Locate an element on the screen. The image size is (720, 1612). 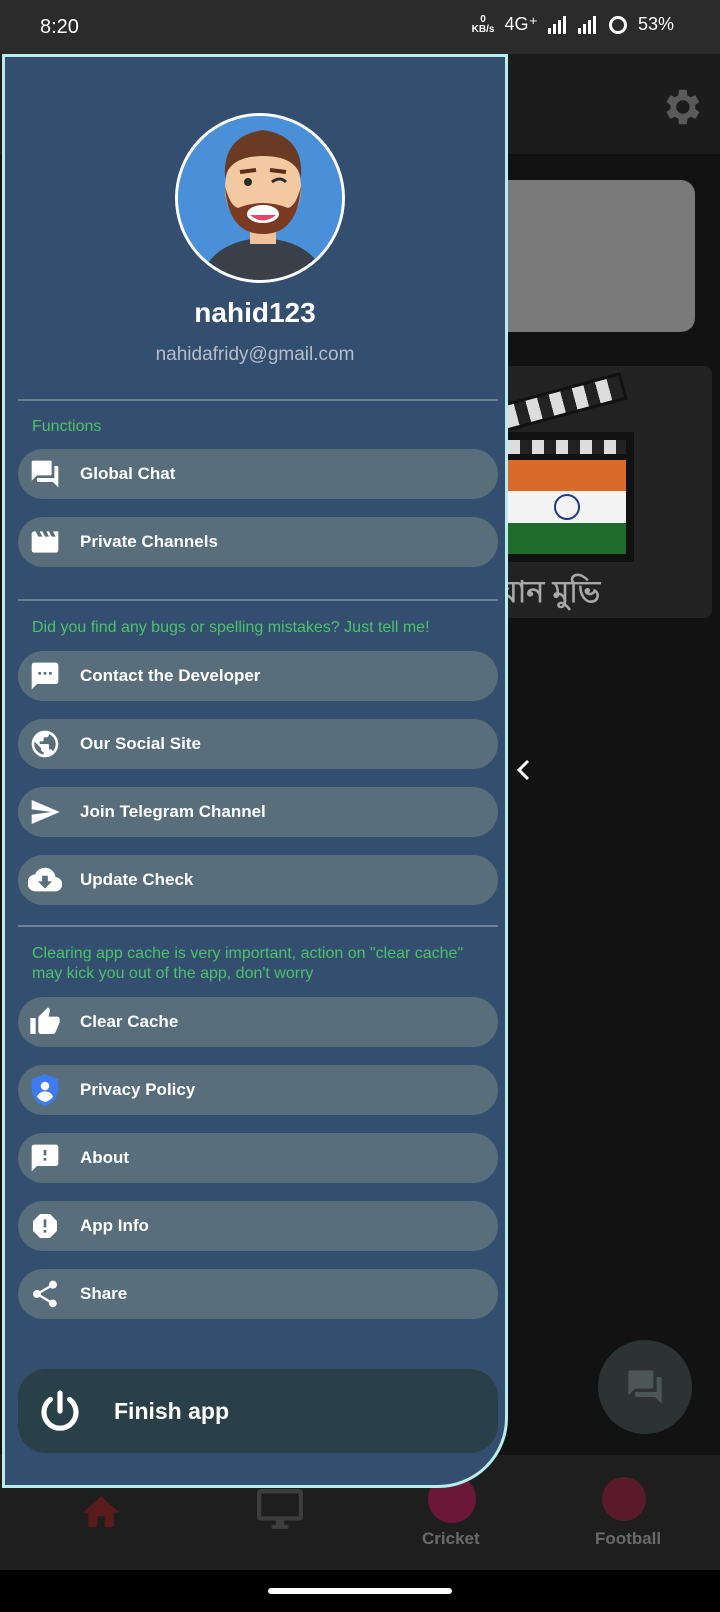
menu-item-about: About is located at coordinates (258, 1158).